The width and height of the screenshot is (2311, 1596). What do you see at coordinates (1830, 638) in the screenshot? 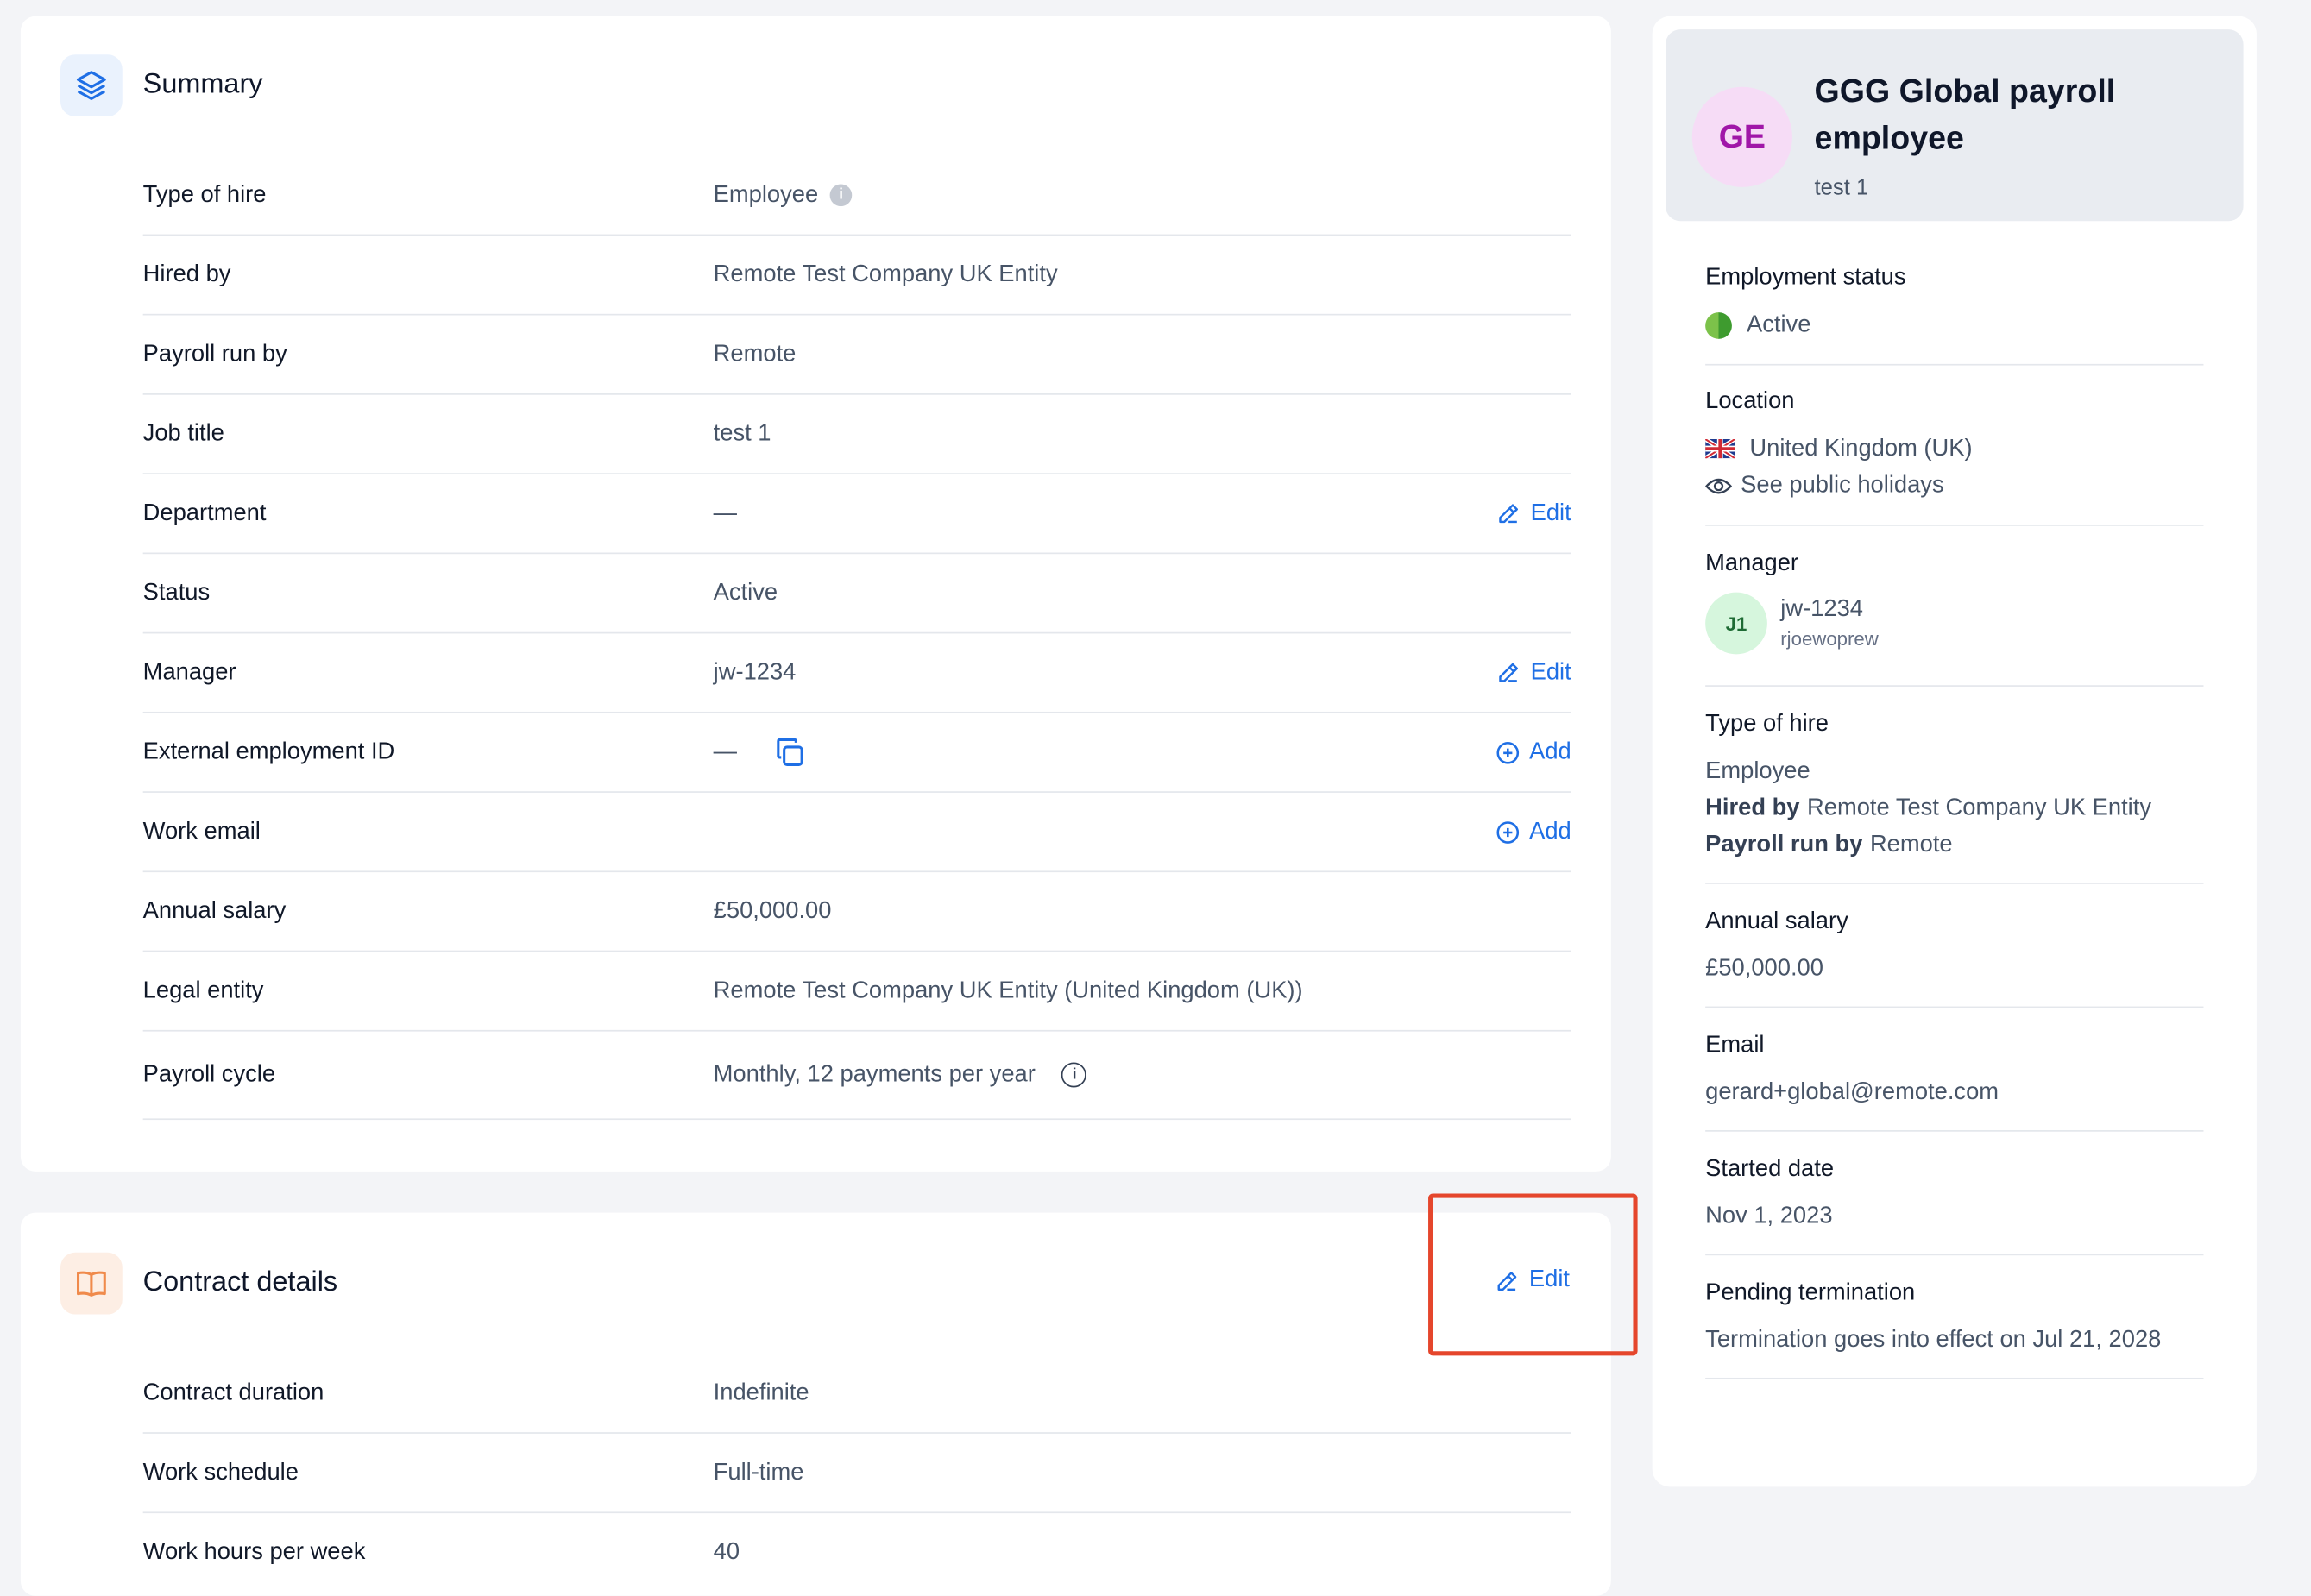
I see `manager-username: rjoewoprew` at bounding box center [1830, 638].